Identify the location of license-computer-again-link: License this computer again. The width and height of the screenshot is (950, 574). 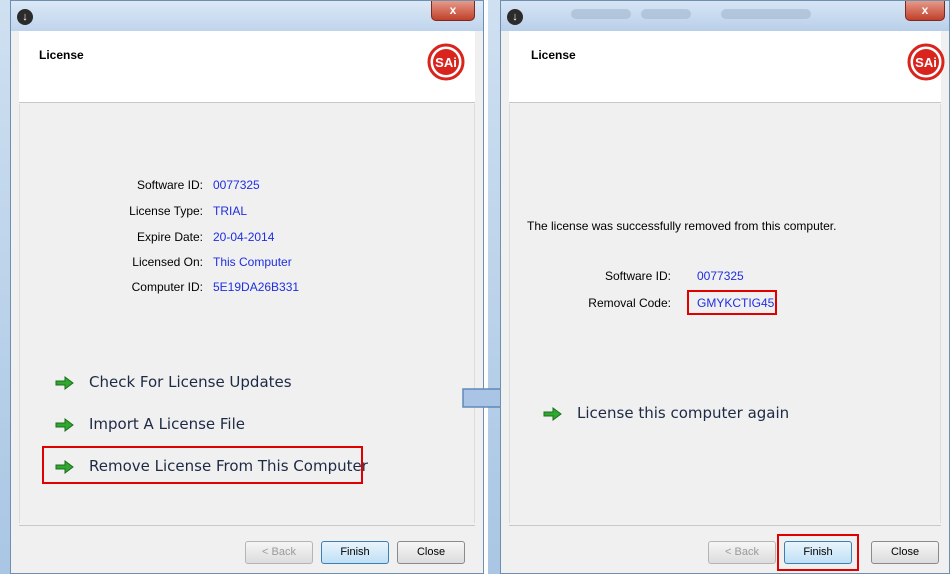
(666, 414).